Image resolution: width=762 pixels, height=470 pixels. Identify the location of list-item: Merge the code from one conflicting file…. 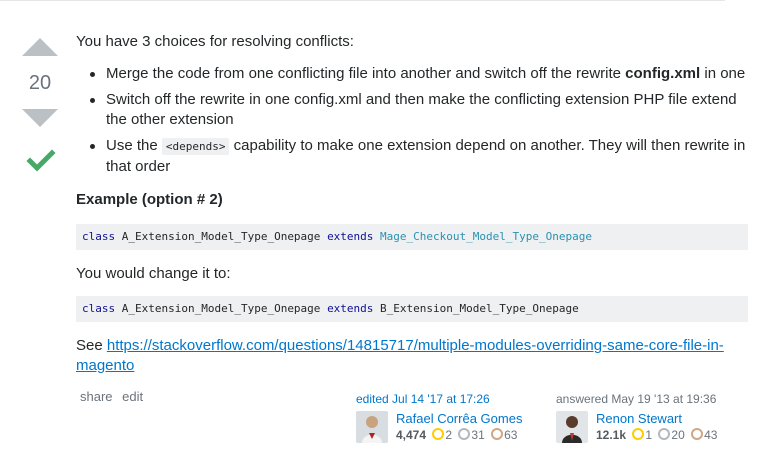
(414, 74).